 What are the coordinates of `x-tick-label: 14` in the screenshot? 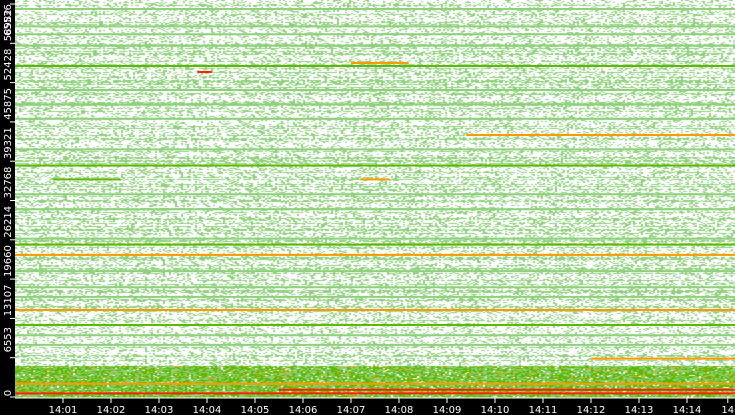 It's located at (727, 410).